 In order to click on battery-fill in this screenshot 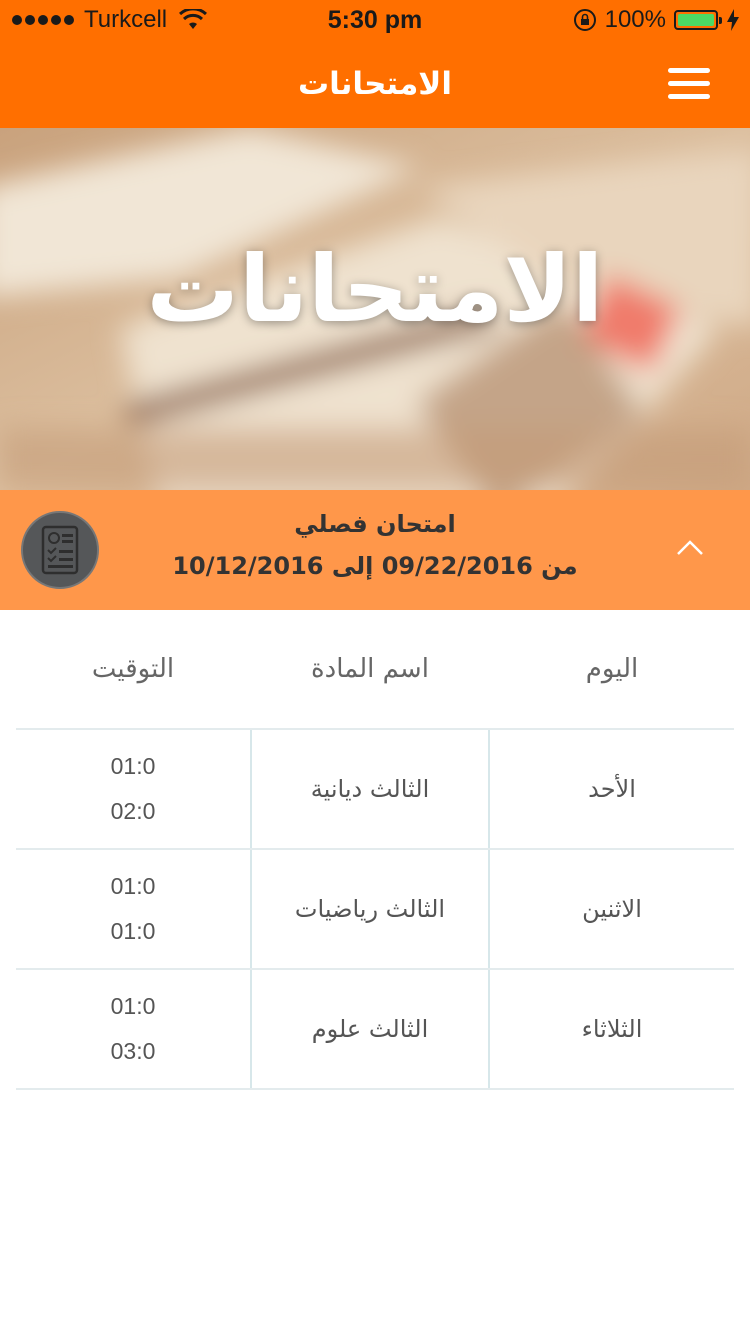, I will do `click(696, 20)`.